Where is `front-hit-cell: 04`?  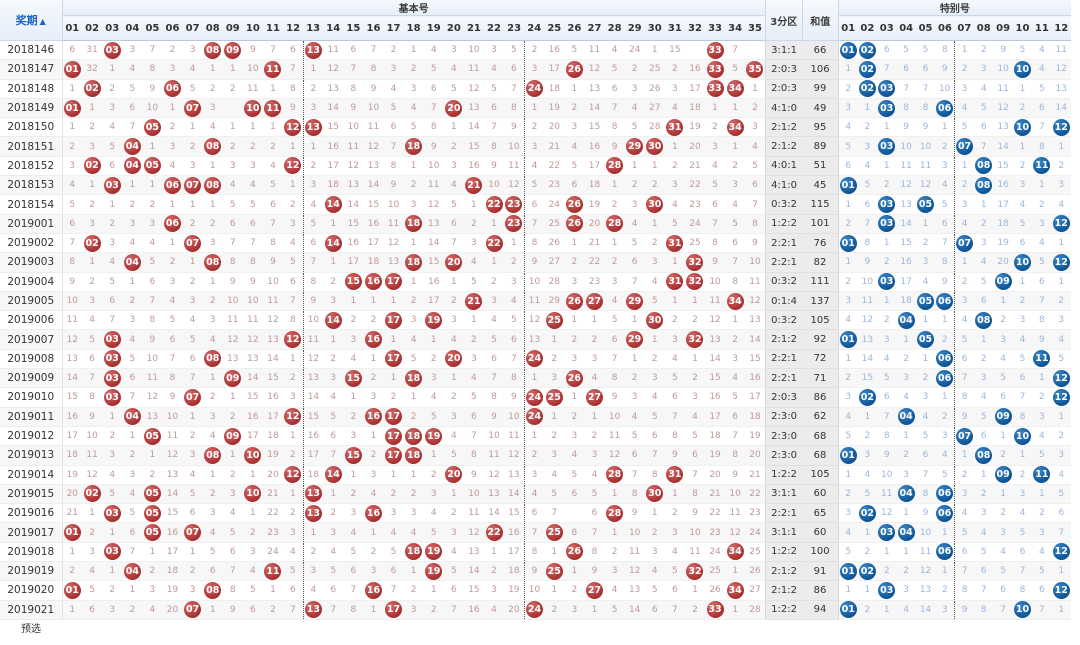 front-hit-cell: 04 is located at coordinates (132, 146).